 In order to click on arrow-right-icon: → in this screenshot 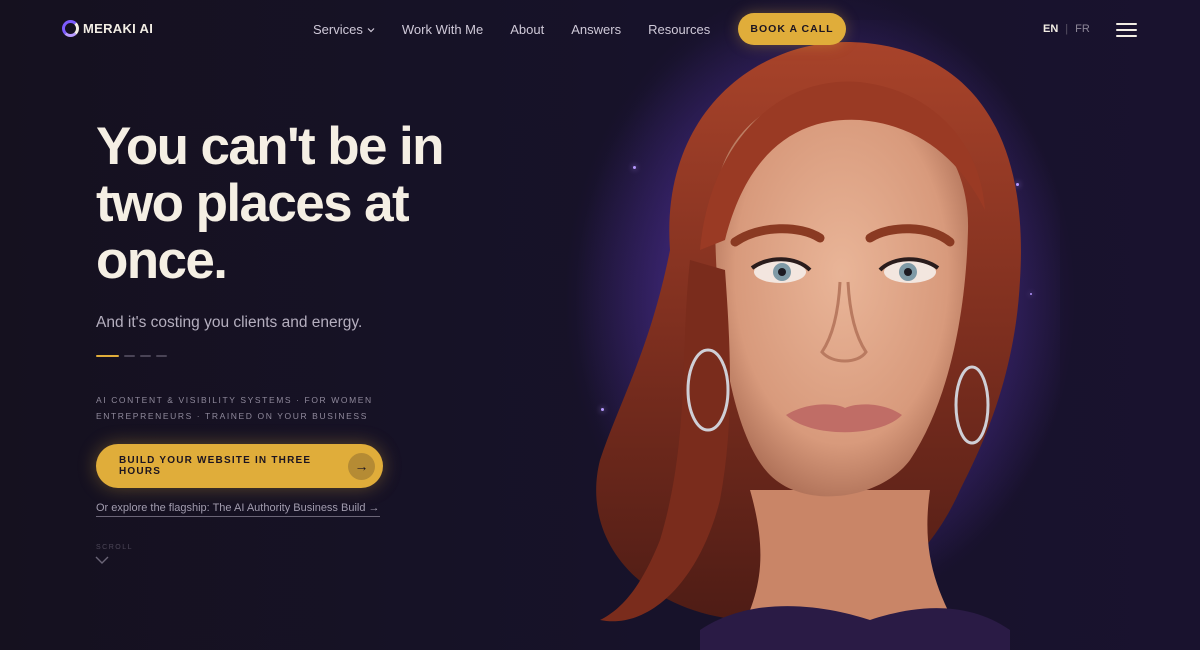, I will do `click(361, 466)`.